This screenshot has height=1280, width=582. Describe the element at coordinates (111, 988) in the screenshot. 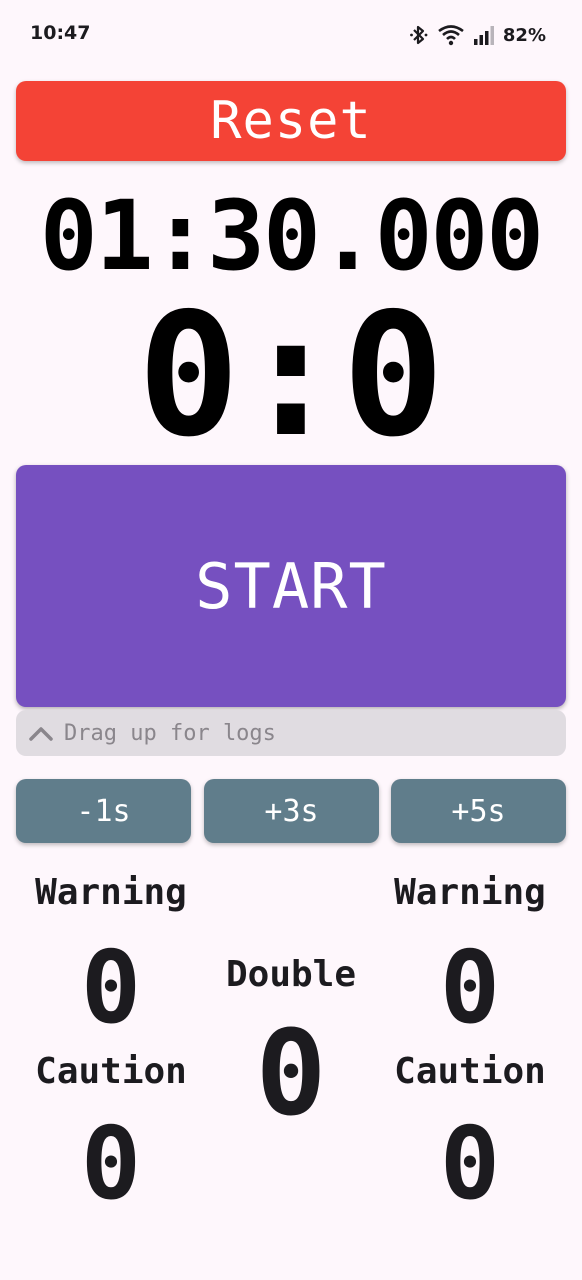

I see `left-warning-count: 0` at that location.